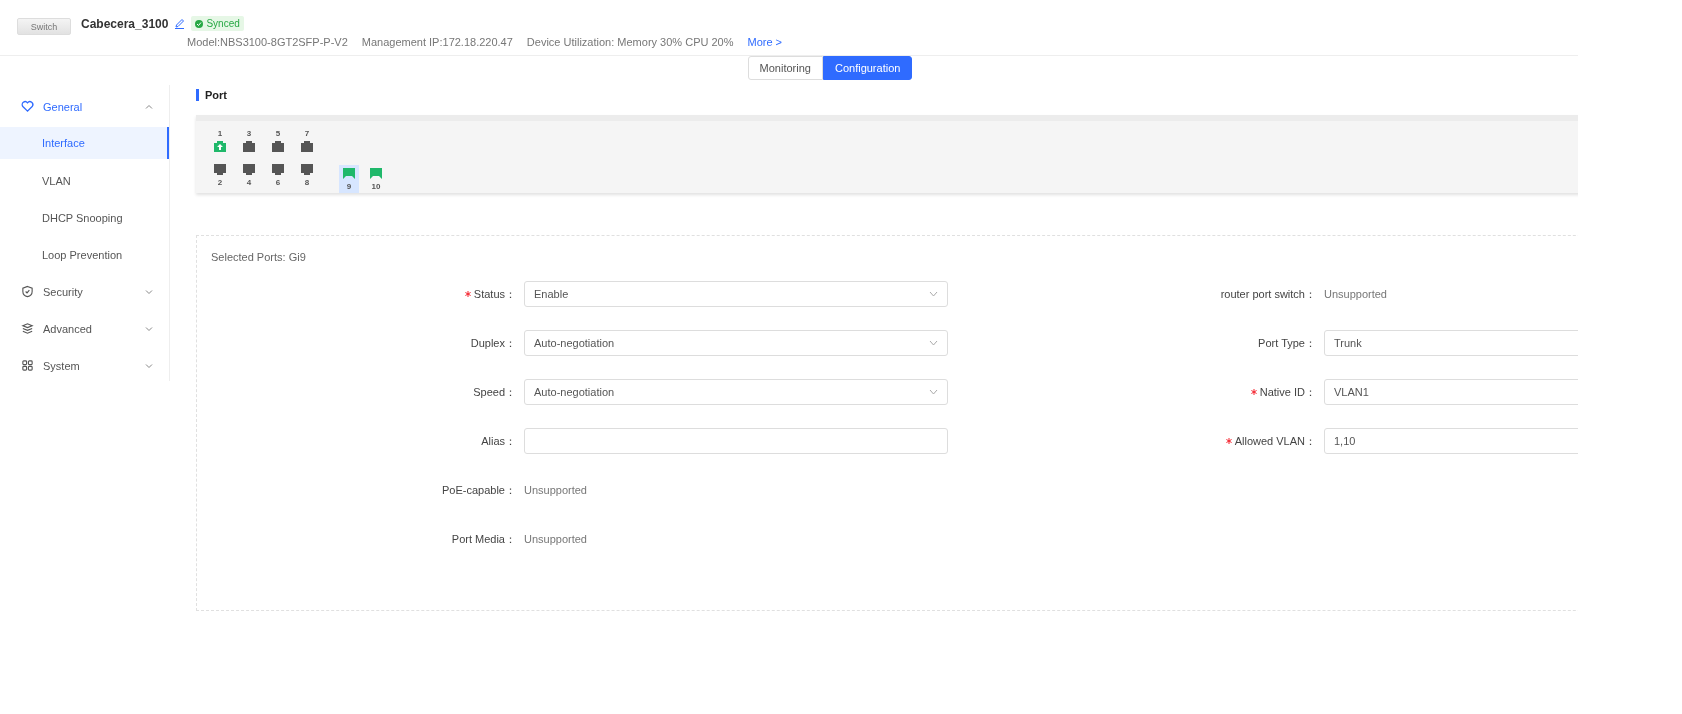  What do you see at coordinates (437, 43) in the screenshot?
I see `management-ip: Management IP:172.18.220.47` at bounding box center [437, 43].